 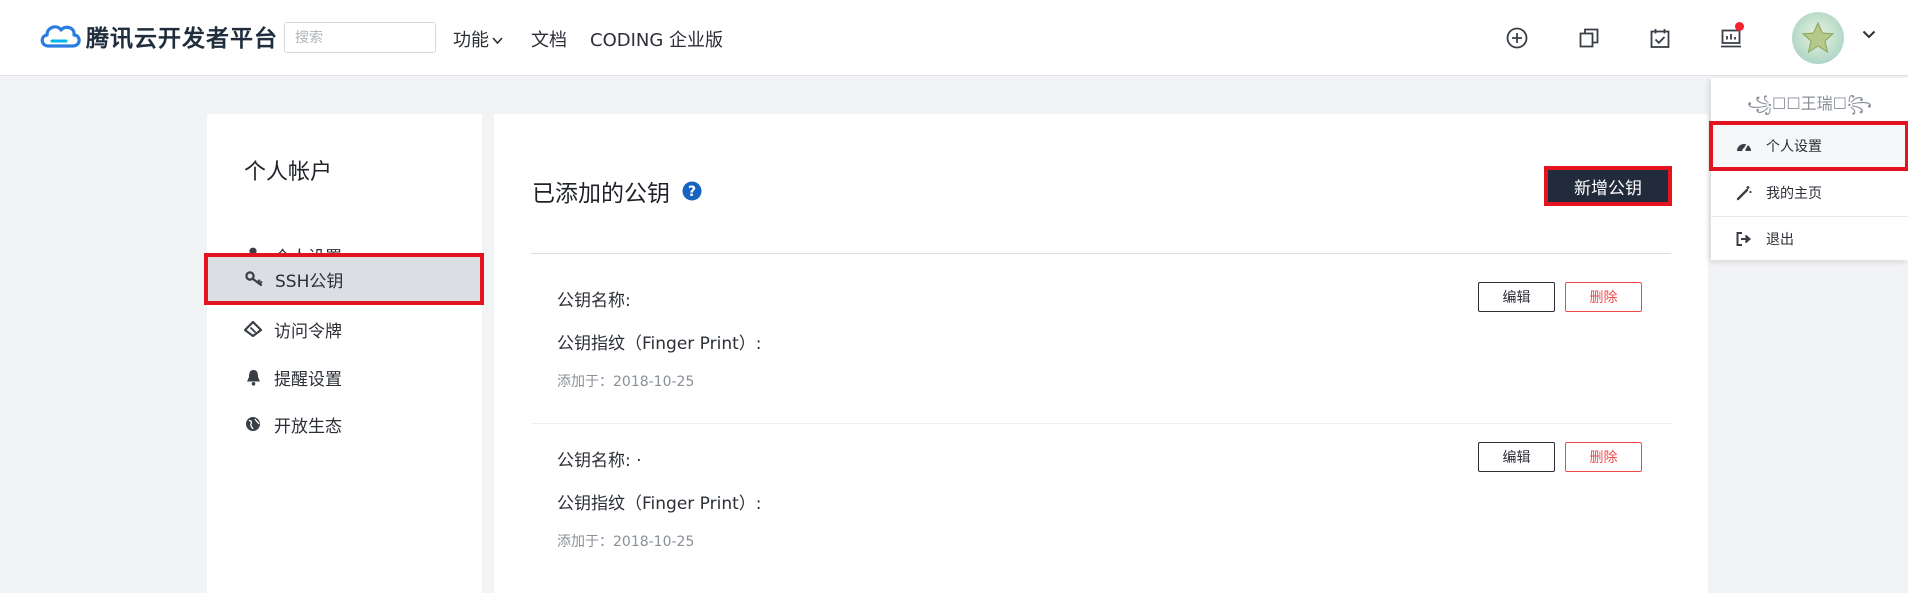 I want to click on sidebar-item-label: 提醒设置, so click(x=308, y=379).